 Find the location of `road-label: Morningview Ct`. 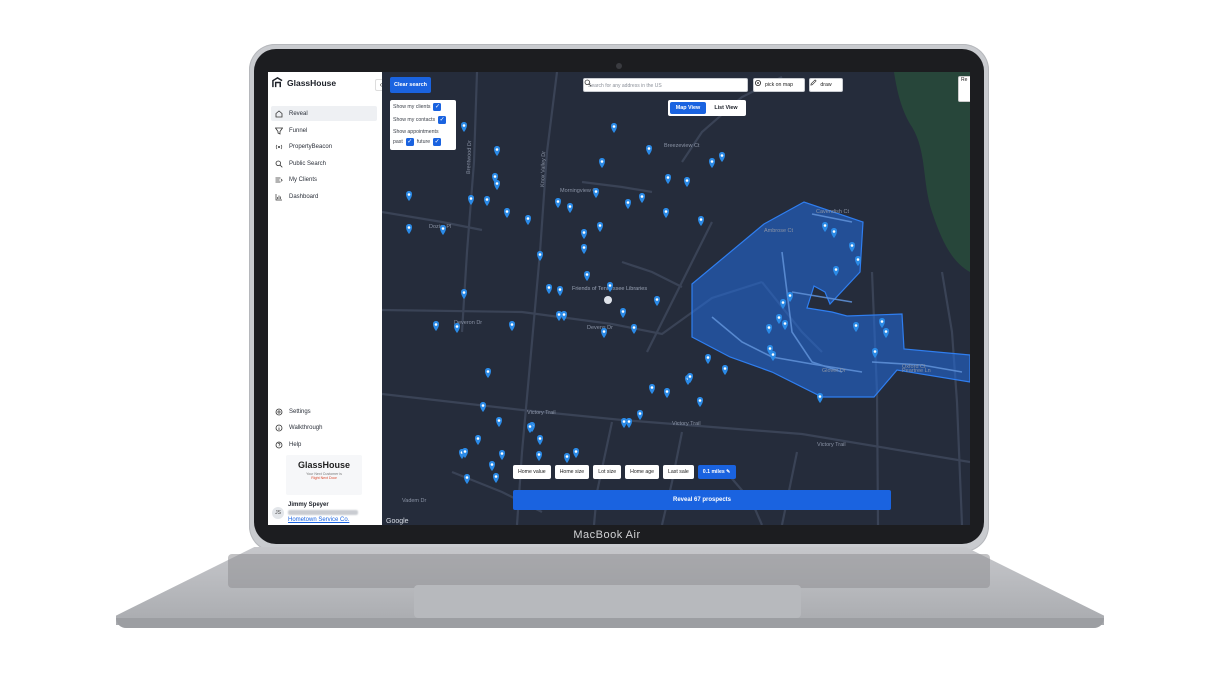

road-label: Morningview Ct is located at coordinates (579, 191).